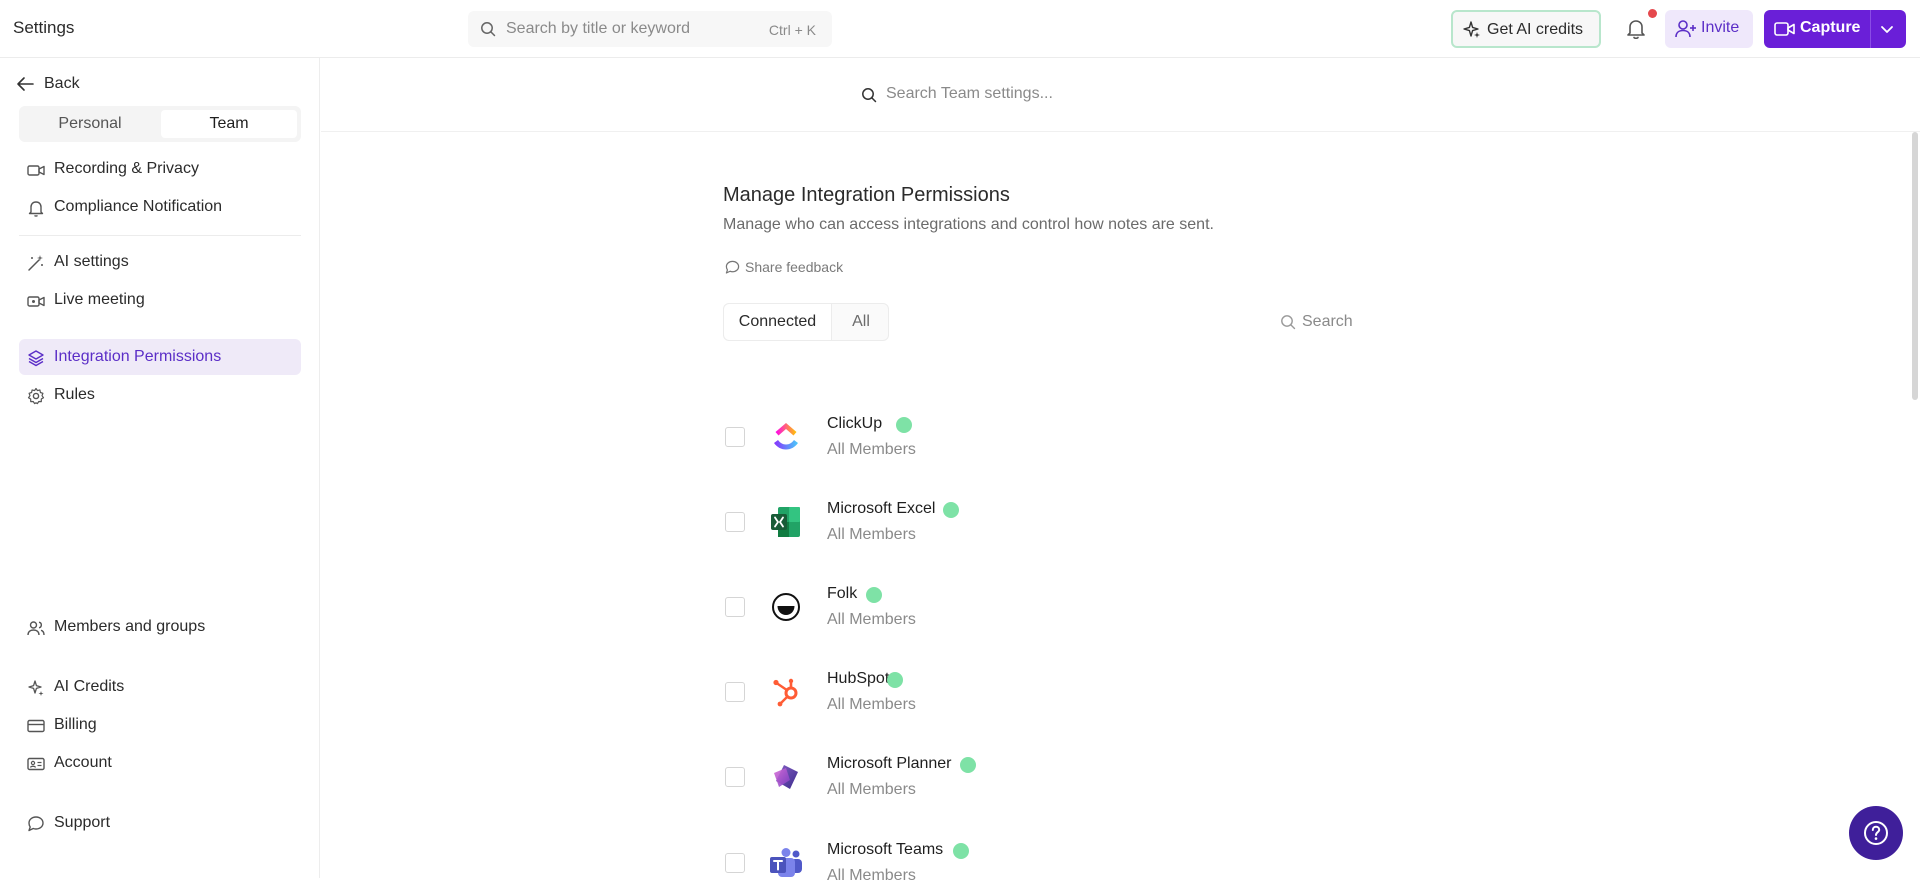 The image size is (1920, 893). What do you see at coordinates (82, 822) in the screenshot?
I see `sidebar-item-label: Support` at bounding box center [82, 822].